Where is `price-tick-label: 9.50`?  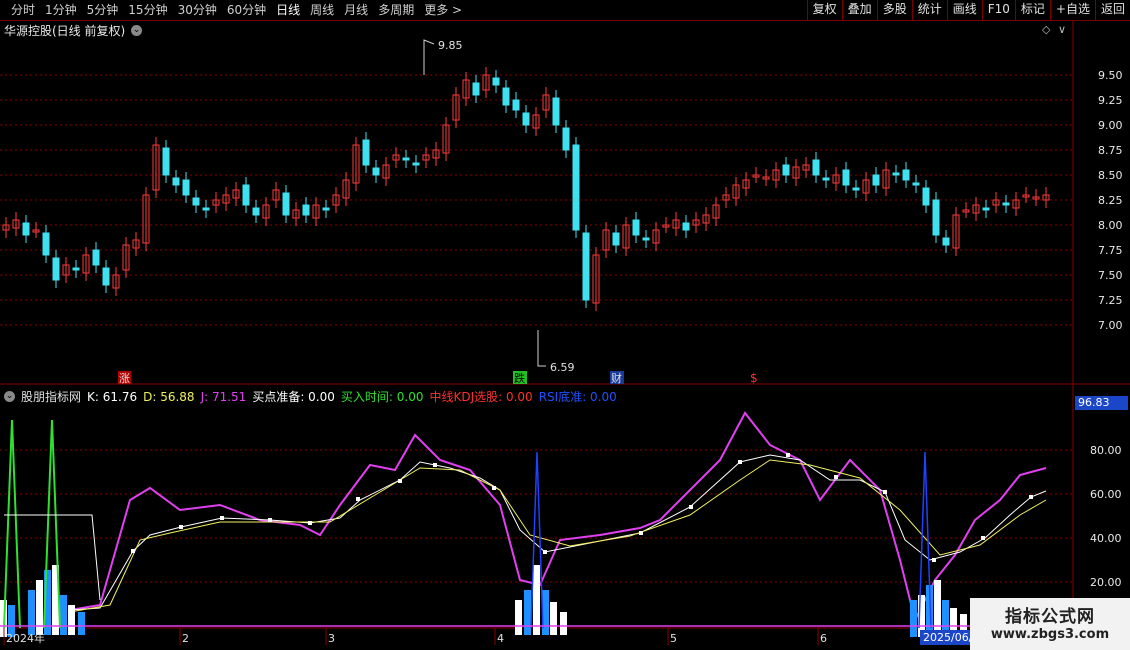
price-tick-label: 9.50 is located at coordinates (1110, 75).